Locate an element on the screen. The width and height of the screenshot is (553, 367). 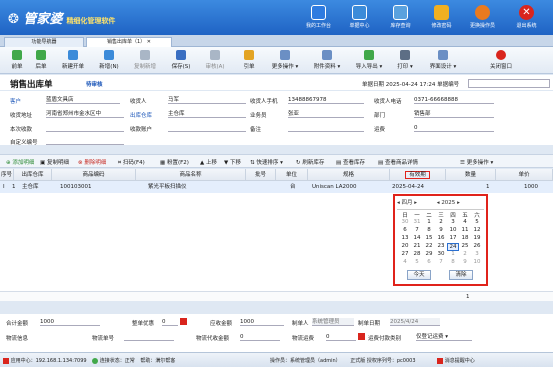
message-center-link: 消息提醒中心 is located at coordinates (460, 361).